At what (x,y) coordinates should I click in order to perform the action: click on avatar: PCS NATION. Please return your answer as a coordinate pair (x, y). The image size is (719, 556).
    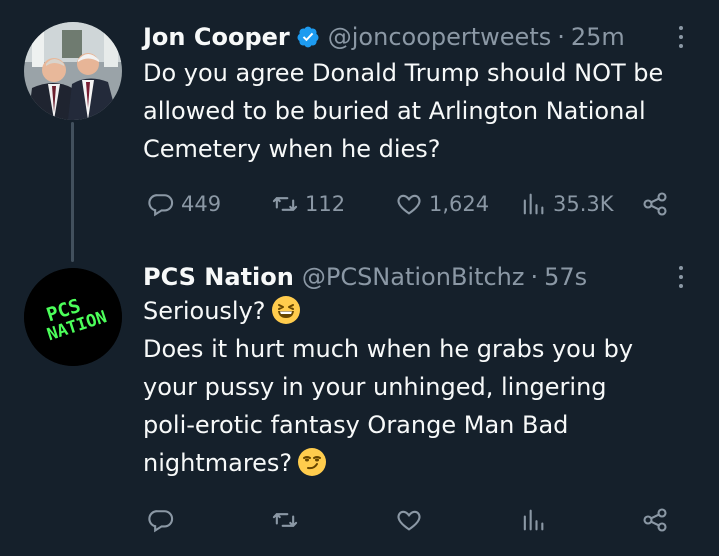
    Looking at the image, I should click on (73, 317).